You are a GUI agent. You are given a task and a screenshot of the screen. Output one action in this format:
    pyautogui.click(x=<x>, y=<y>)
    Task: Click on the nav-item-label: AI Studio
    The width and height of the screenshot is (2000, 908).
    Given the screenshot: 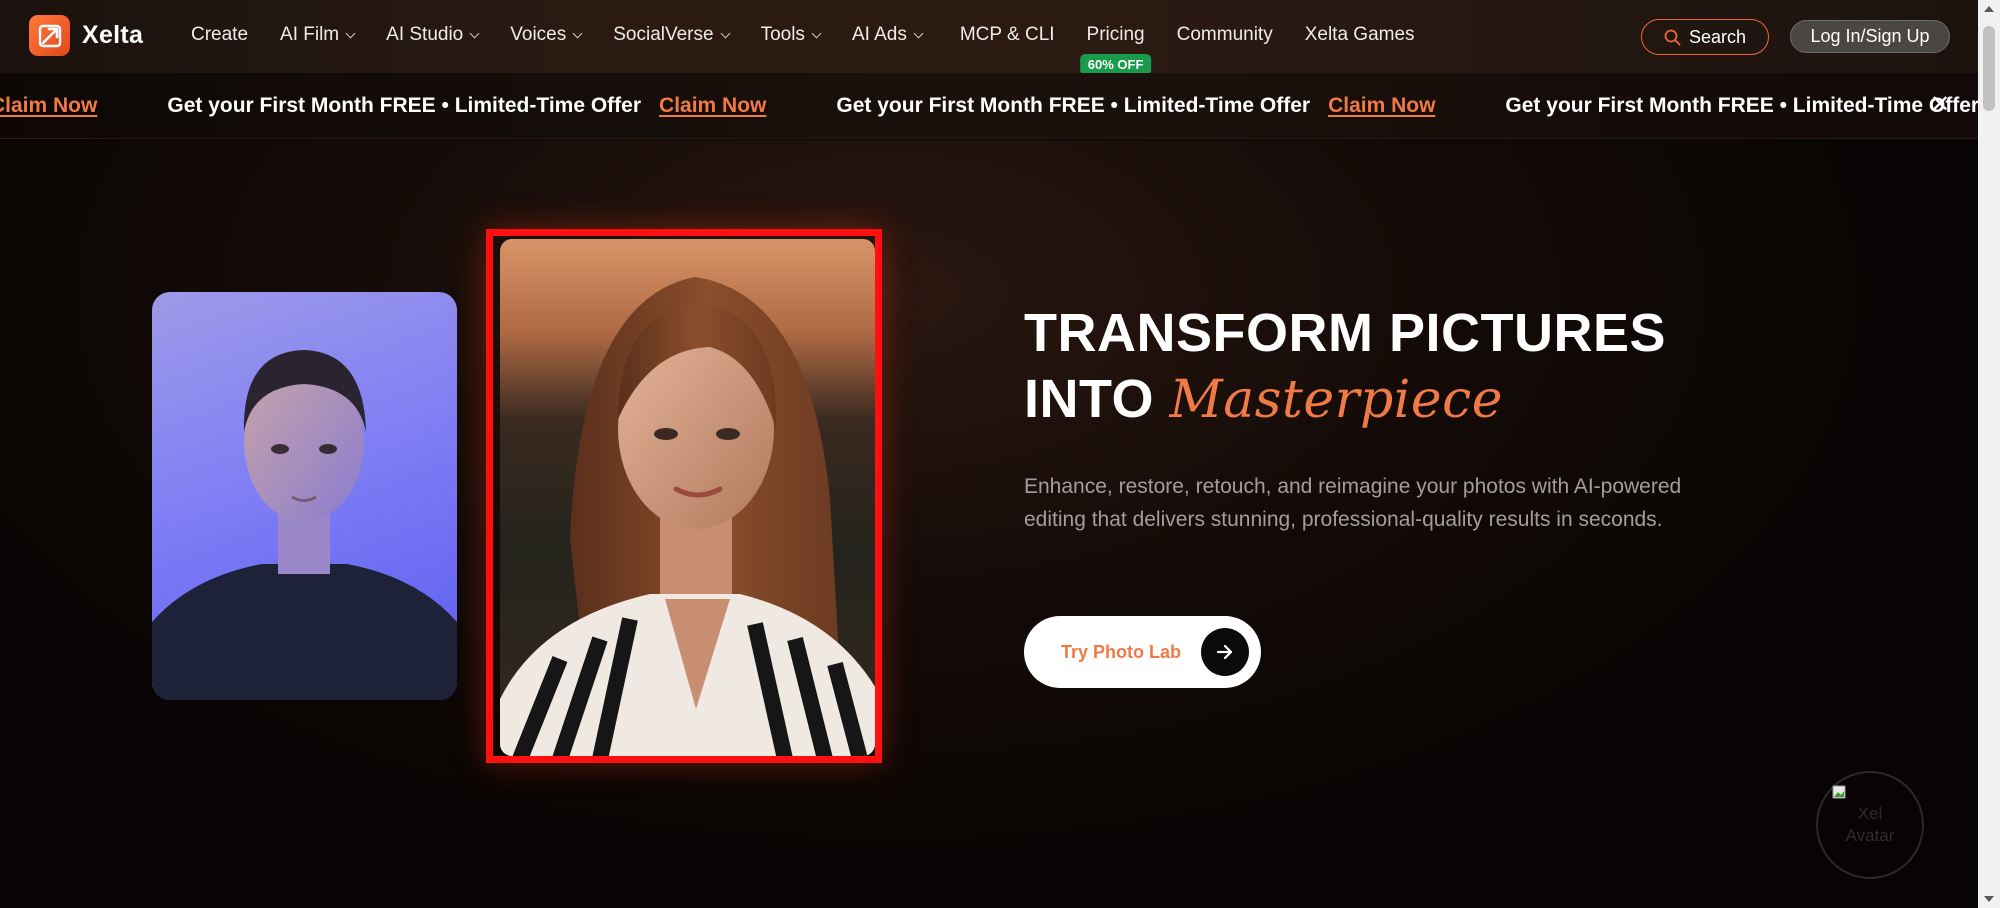 What is the action you would take?
    pyautogui.click(x=425, y=34)
    